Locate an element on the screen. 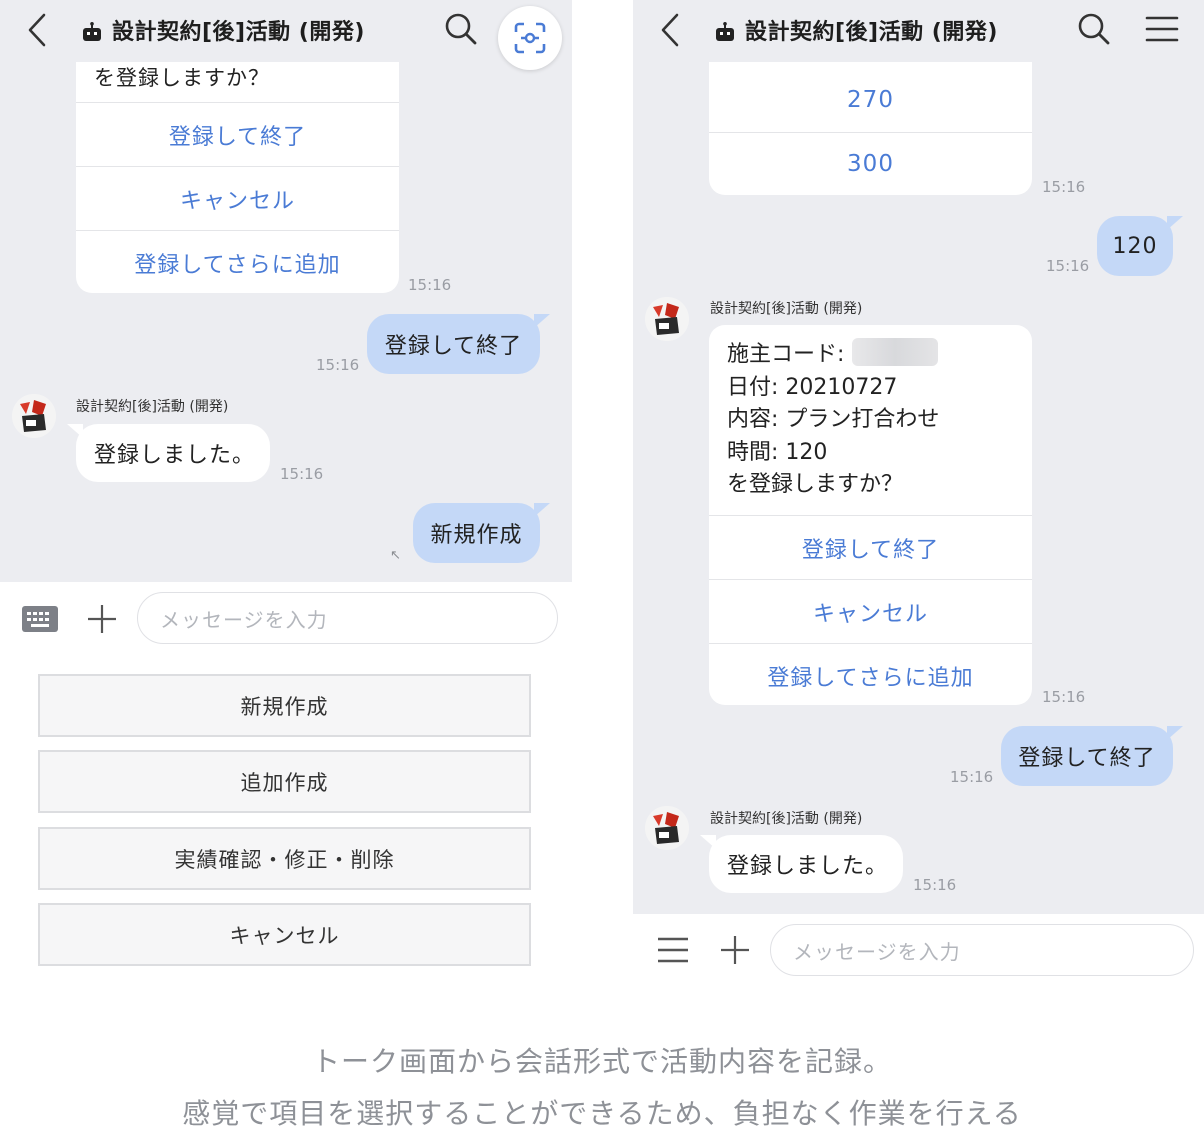 The width and height of the screenshot is (1204, 1138). rich-menu: 新規作成 追加作成 実績確認・修正・削除 キャンセル is located at coordinates (286, 817).